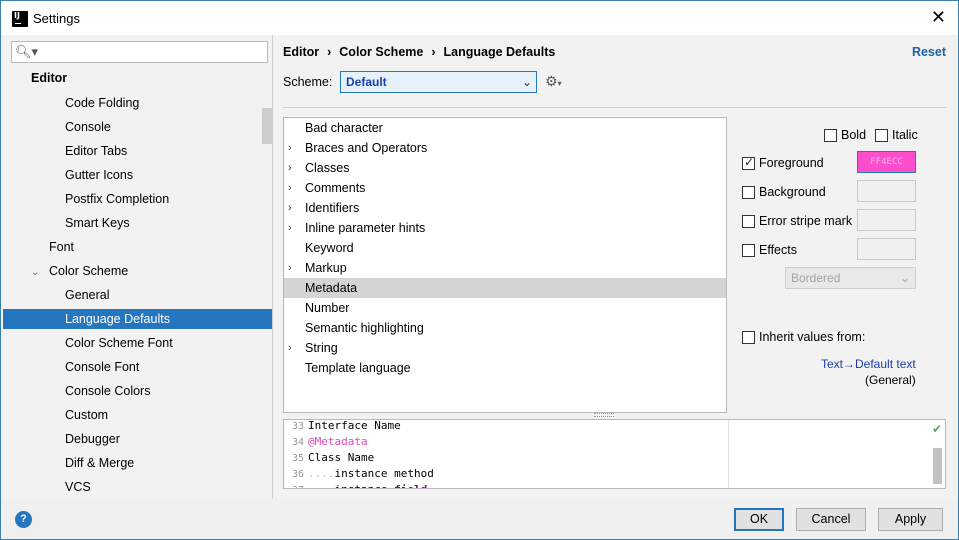  Describe the element at coordinates (748, 250) in the screenshot. I see `effects-checkbox` at that location.